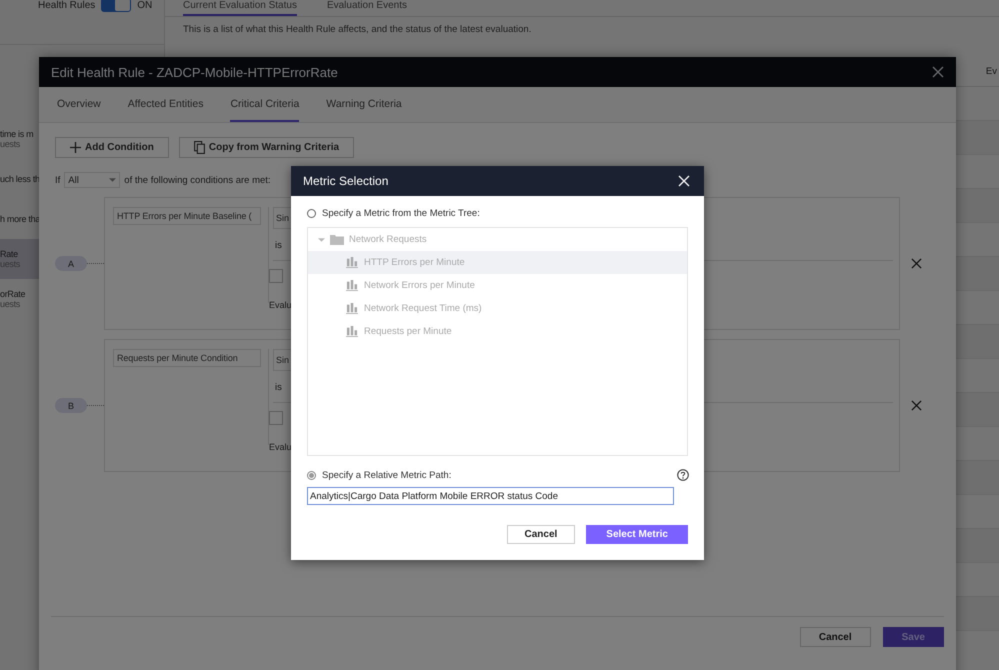 The height and width of the screenshot is (670, 999). I want to click on metric-path-field: Analytics|Cargo Data Platform Mobile ERROR status Code, so click(490, 496).